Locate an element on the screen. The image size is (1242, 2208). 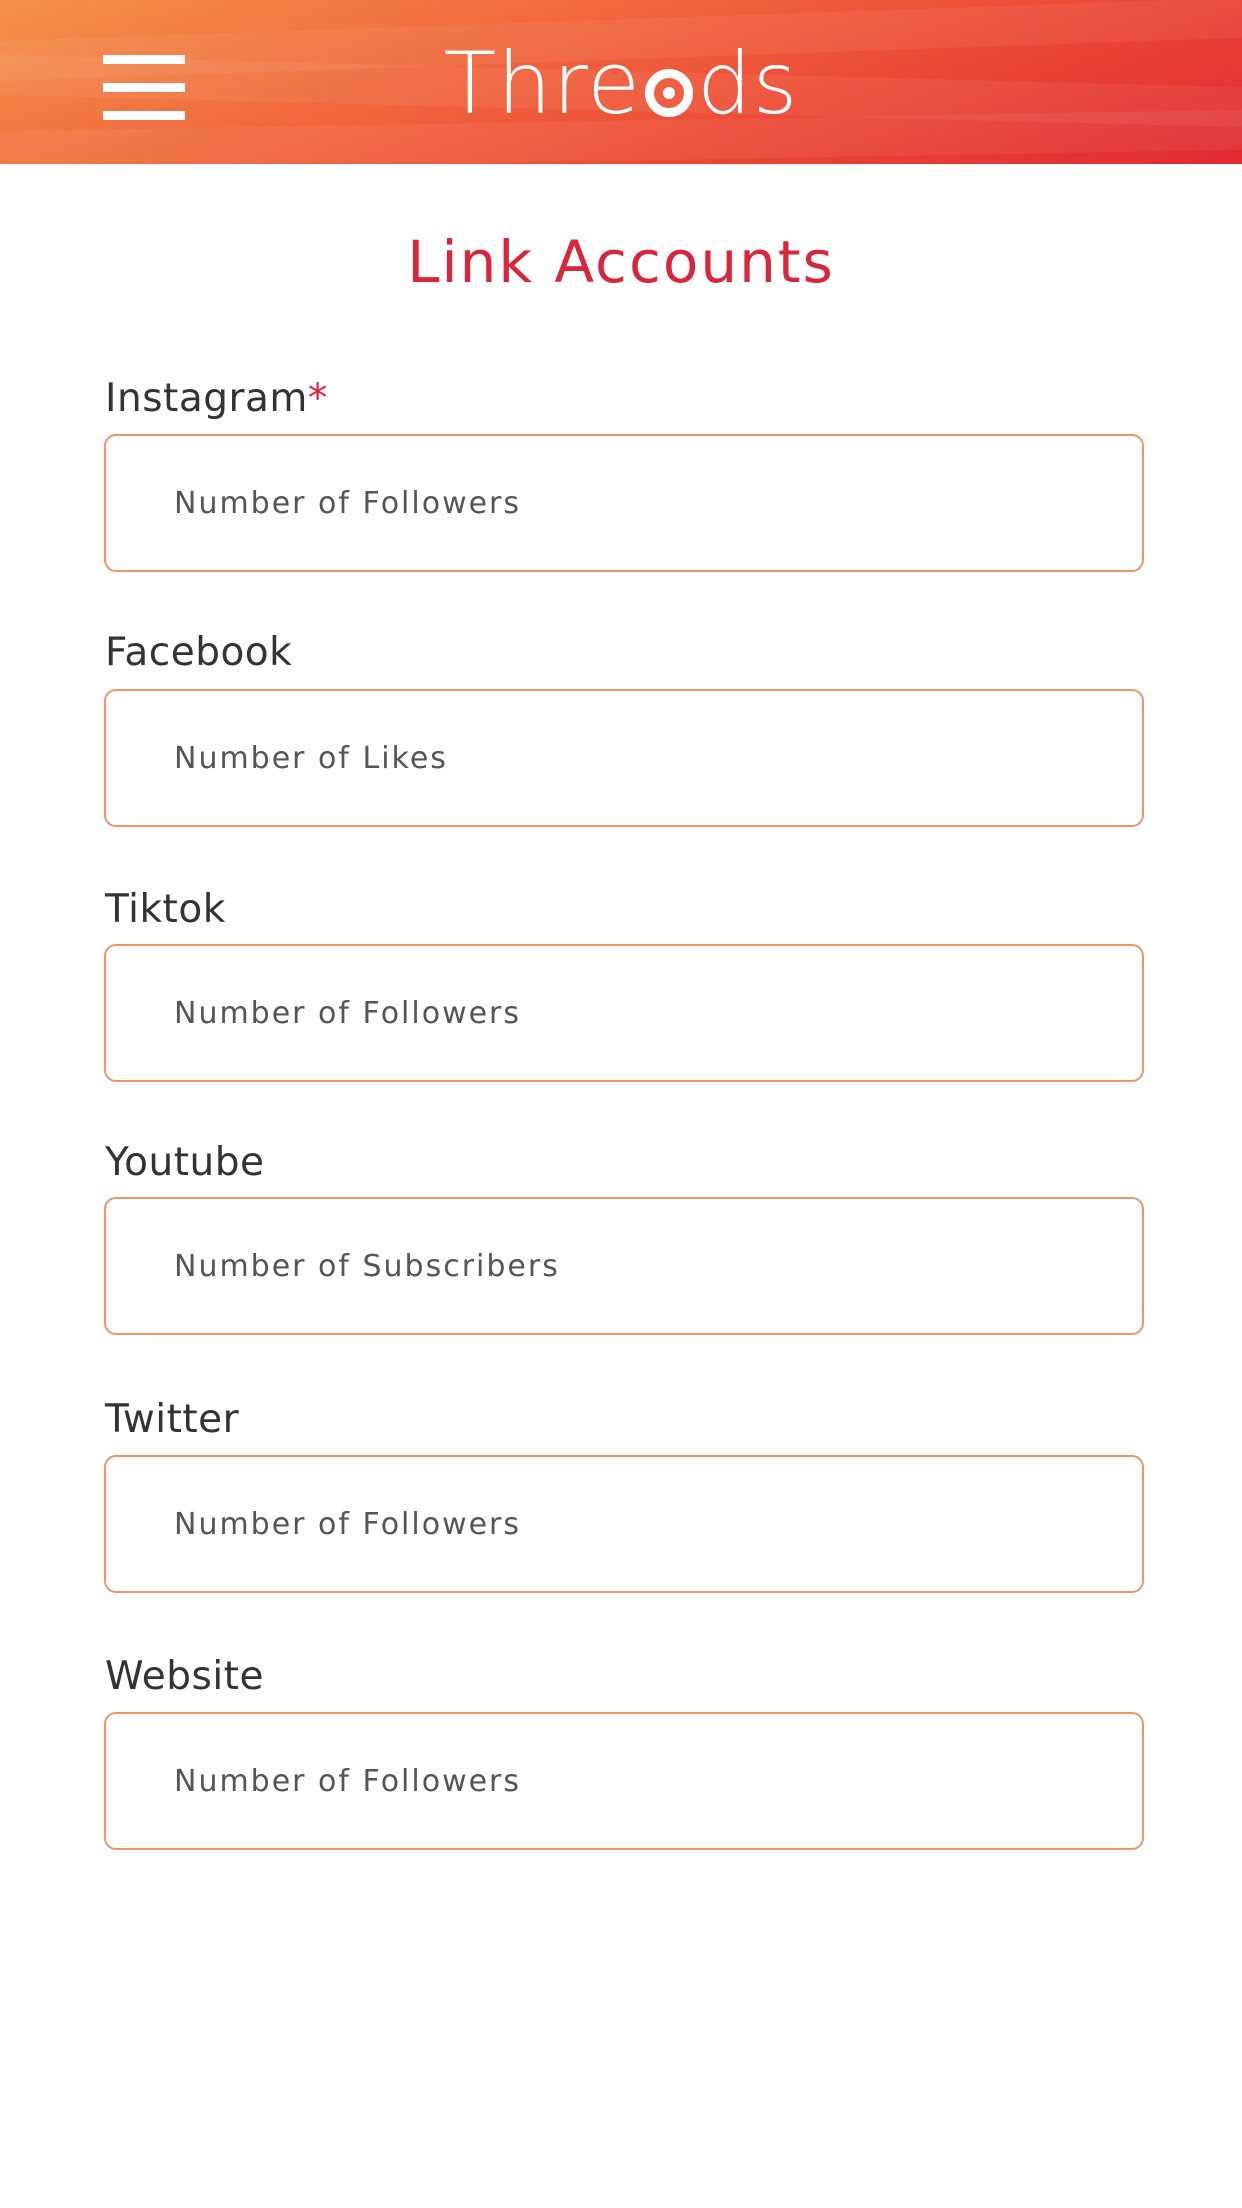
app-header: Thre ds is located at coordinates (621, 82).